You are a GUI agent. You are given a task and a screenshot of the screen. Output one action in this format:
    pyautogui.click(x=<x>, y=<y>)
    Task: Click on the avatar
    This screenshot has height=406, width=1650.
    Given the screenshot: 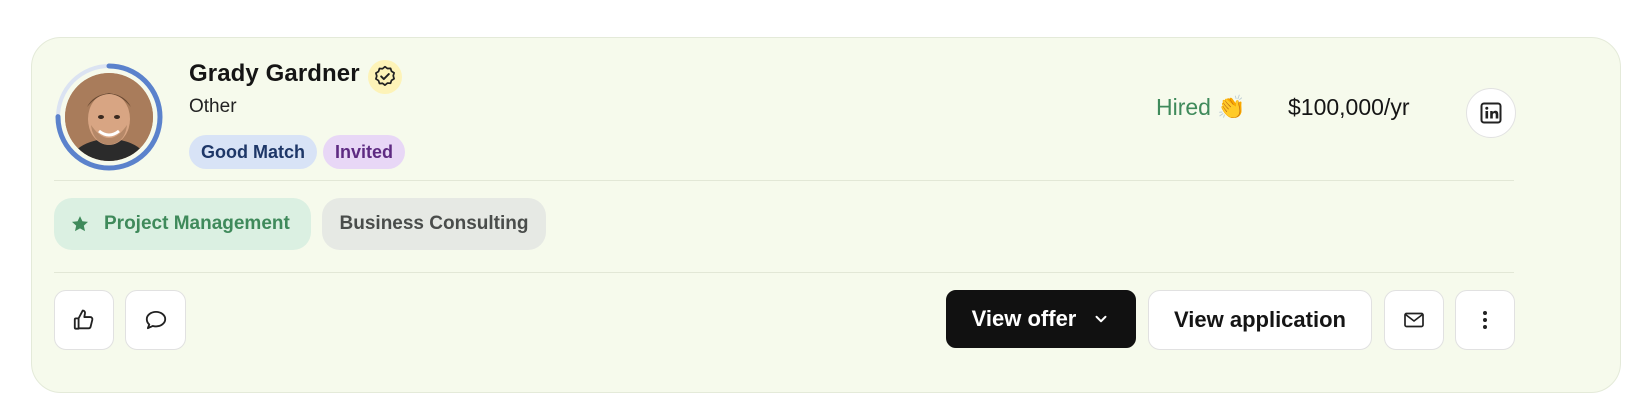 What is the action you would take?
    pyautogui.click(x=109, y=117)
    